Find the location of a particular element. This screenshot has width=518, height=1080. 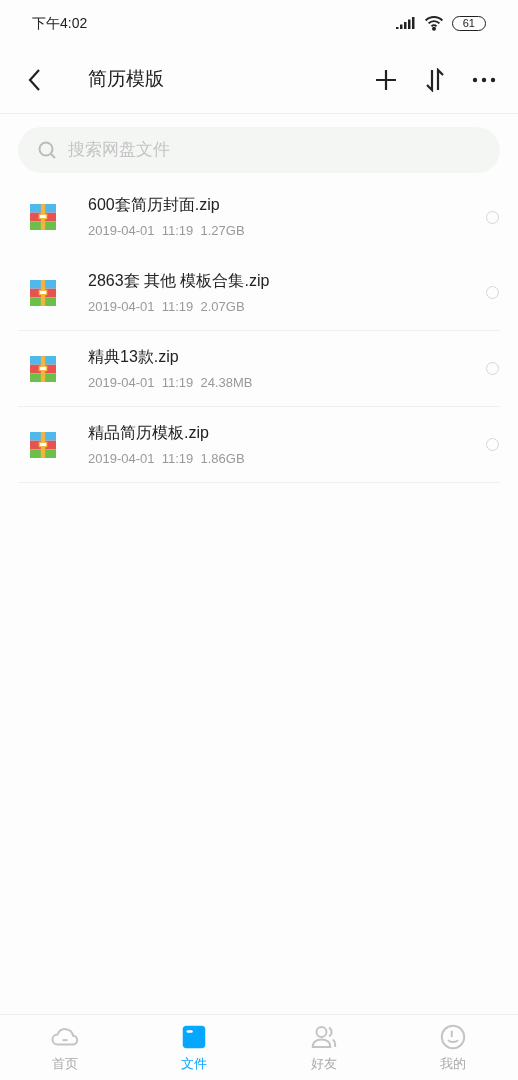

file-row: 精典13款.zip 2019-04-01 11:19 24.38MB is located at coordinates (259, 369).